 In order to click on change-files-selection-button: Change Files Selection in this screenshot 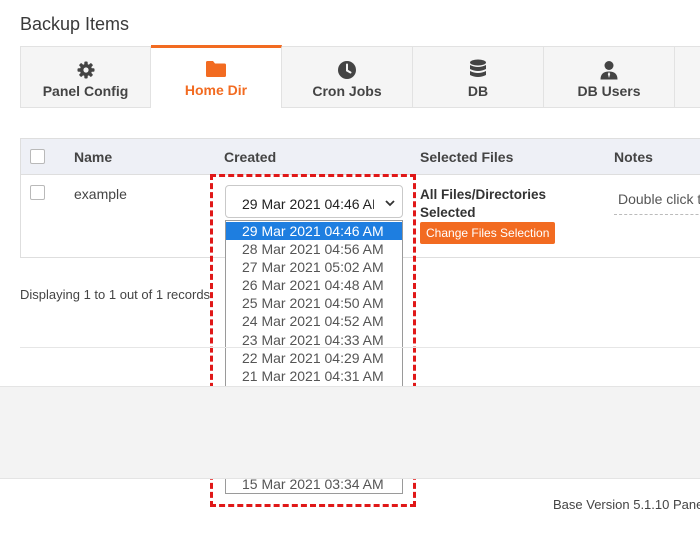, I will do `click(488, 233)`.